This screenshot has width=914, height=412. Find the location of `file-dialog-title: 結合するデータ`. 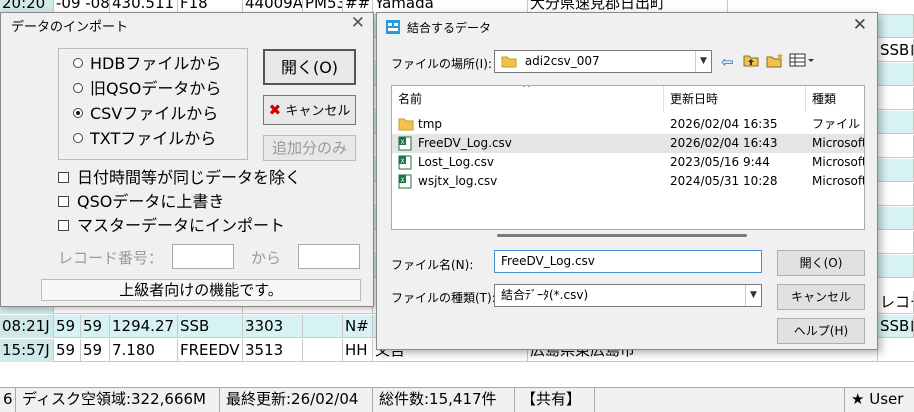

file-dialog-title: 結合するデータ is located at coordinates (449, 28).